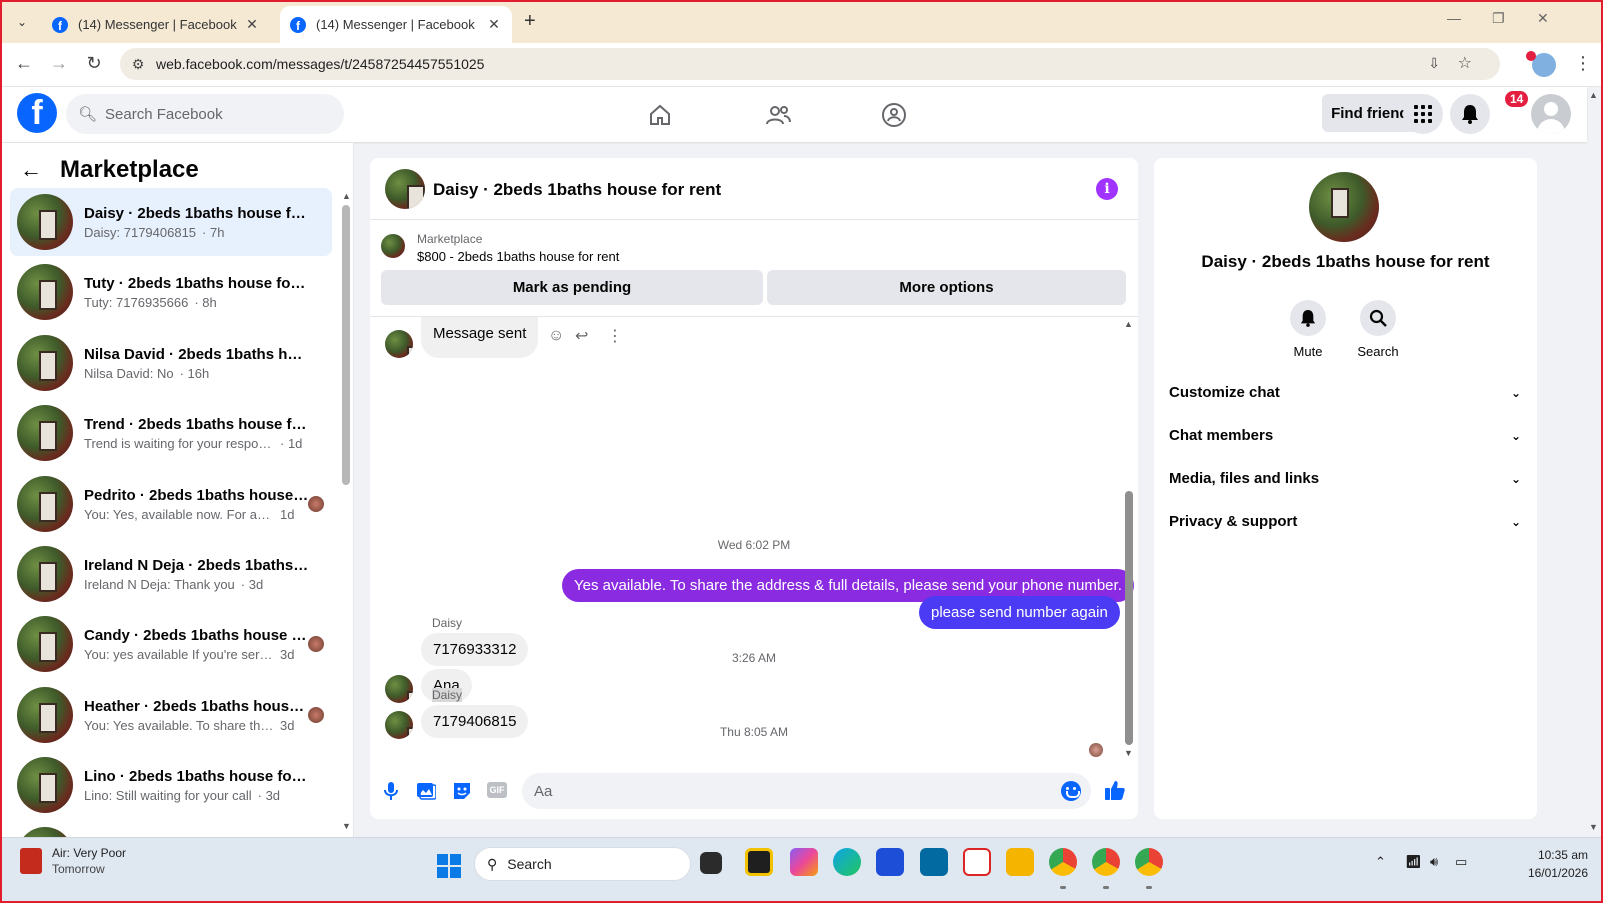  I want to click on microsoft-store-icon, so click(890, 862).